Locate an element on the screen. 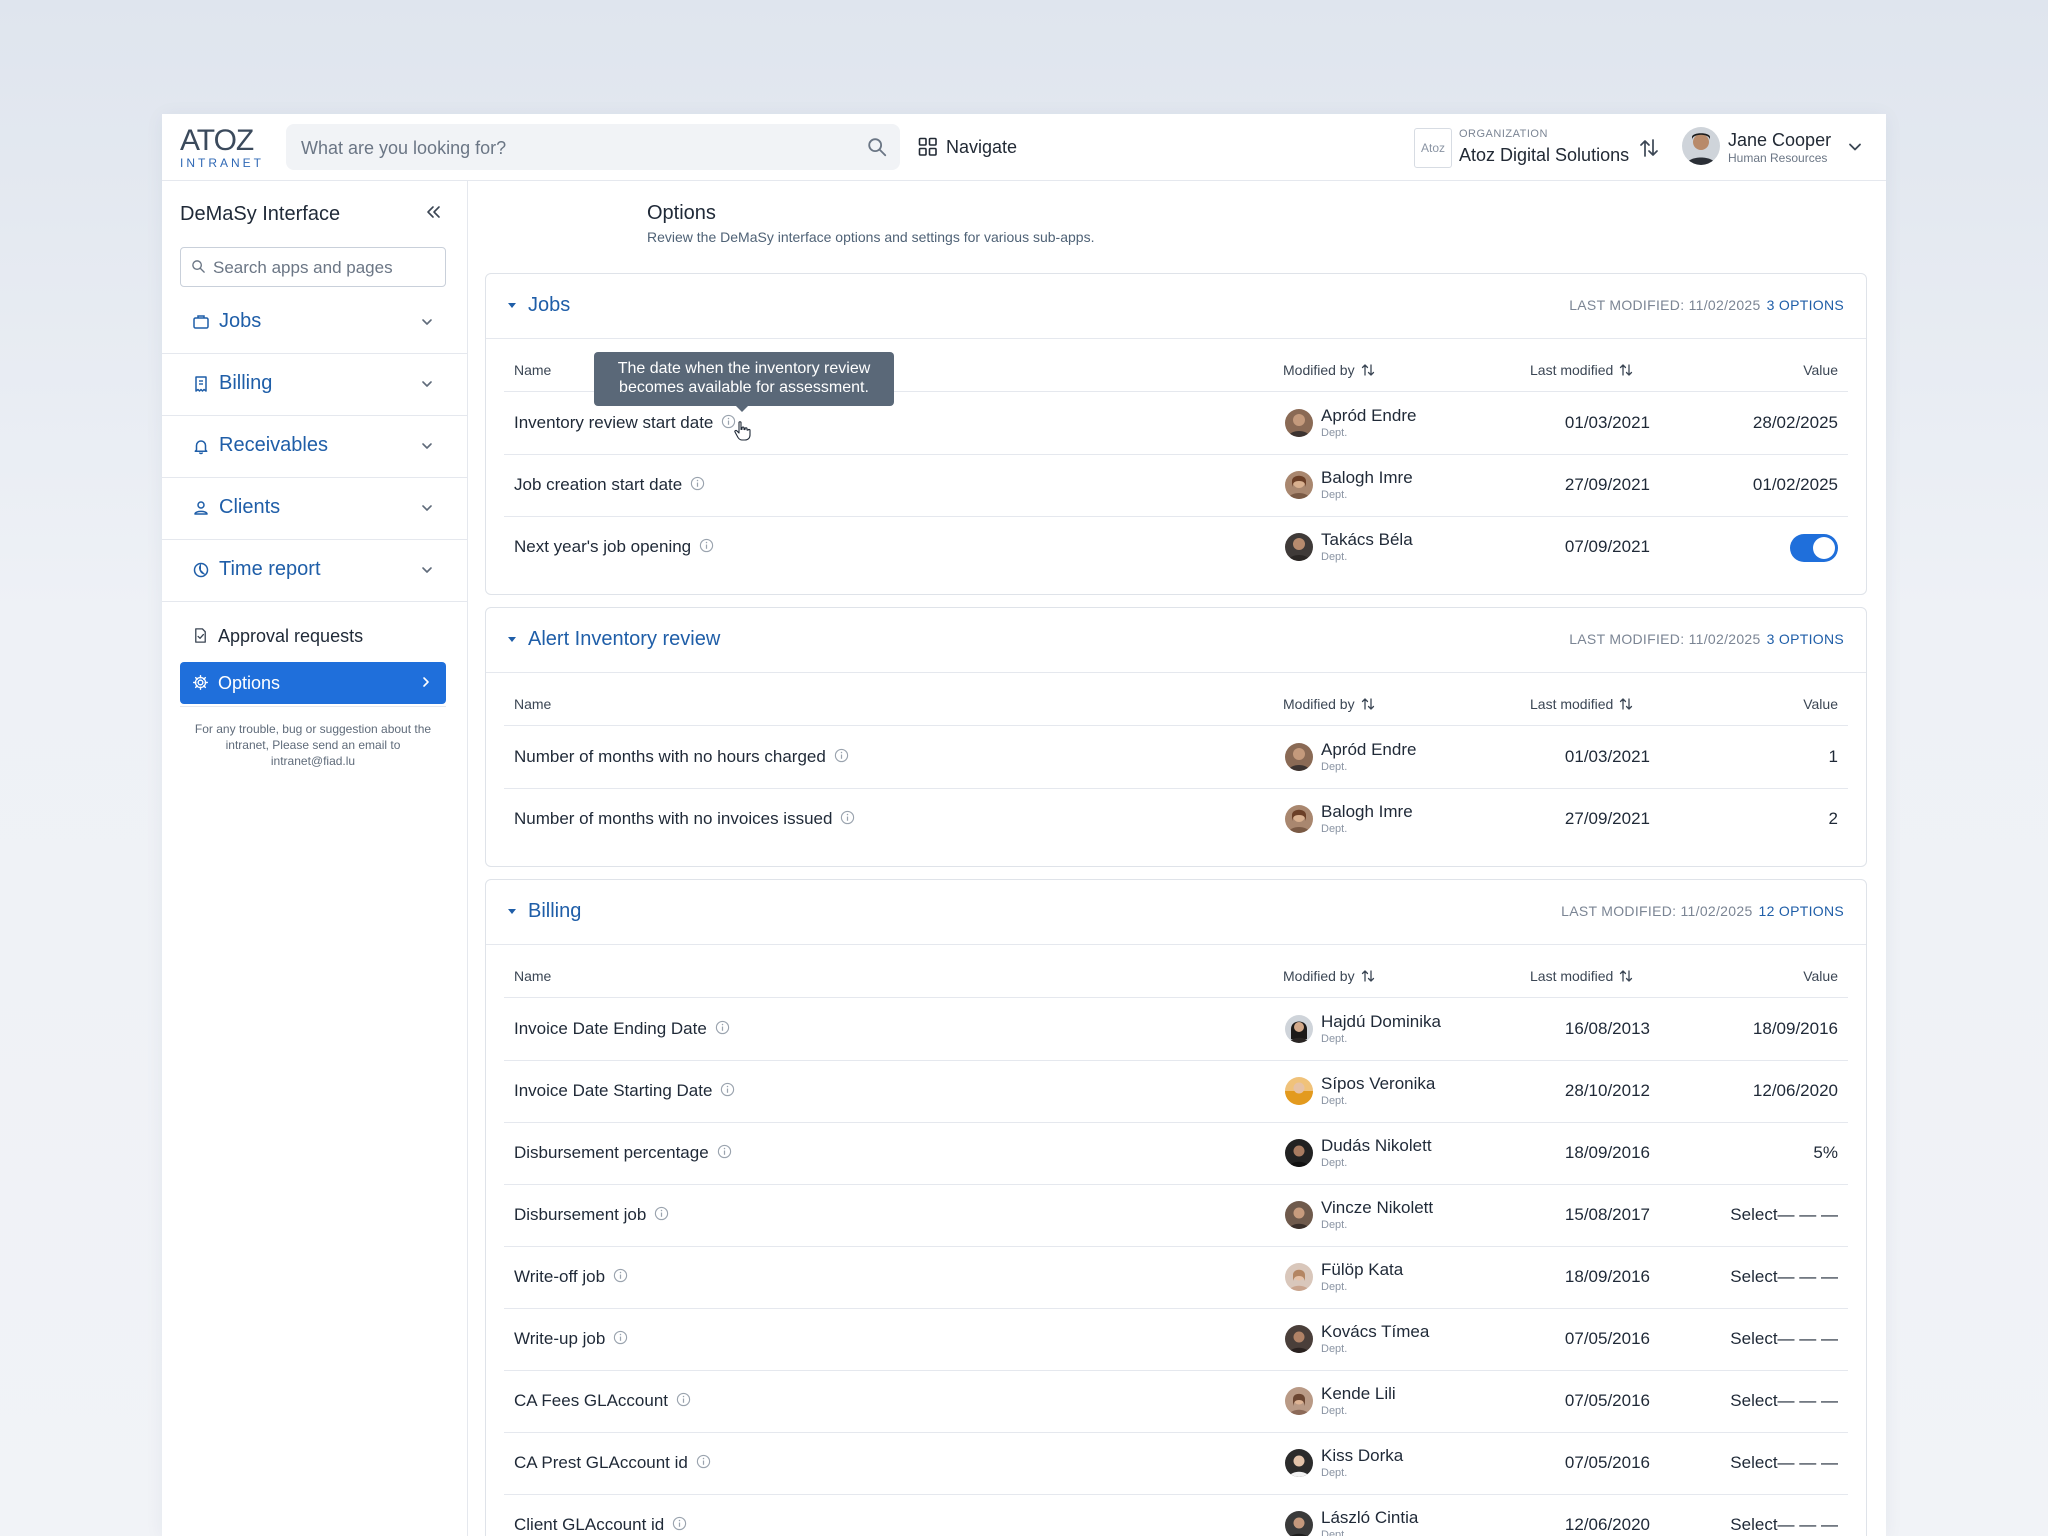 The width and height of the screenshot is (2048, 1536). user-name: Jane Cooper is located at coordinates (1779, 140).